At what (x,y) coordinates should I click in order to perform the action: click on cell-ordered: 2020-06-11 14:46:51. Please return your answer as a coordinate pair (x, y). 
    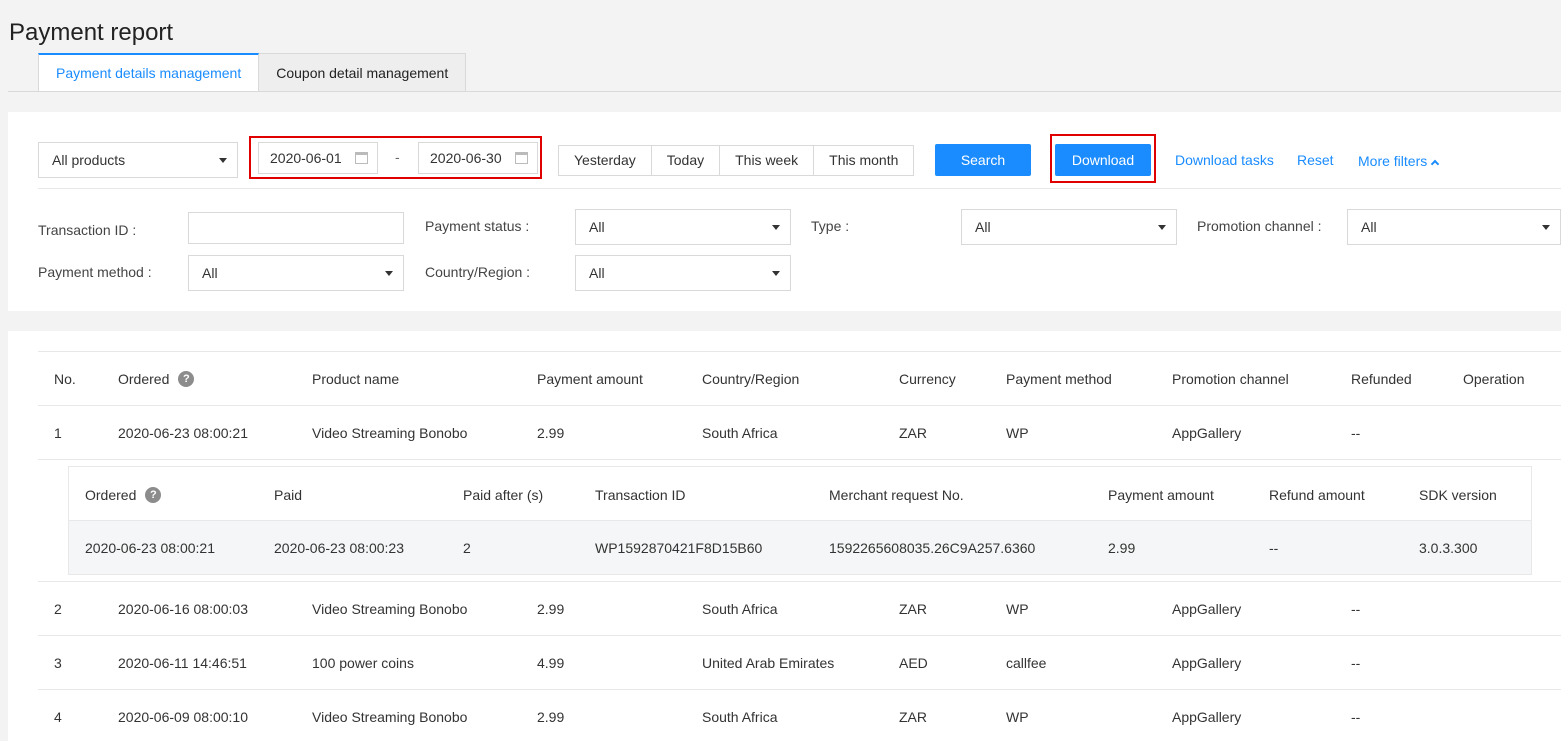
    Looking at the image, I should click on (182, 663).